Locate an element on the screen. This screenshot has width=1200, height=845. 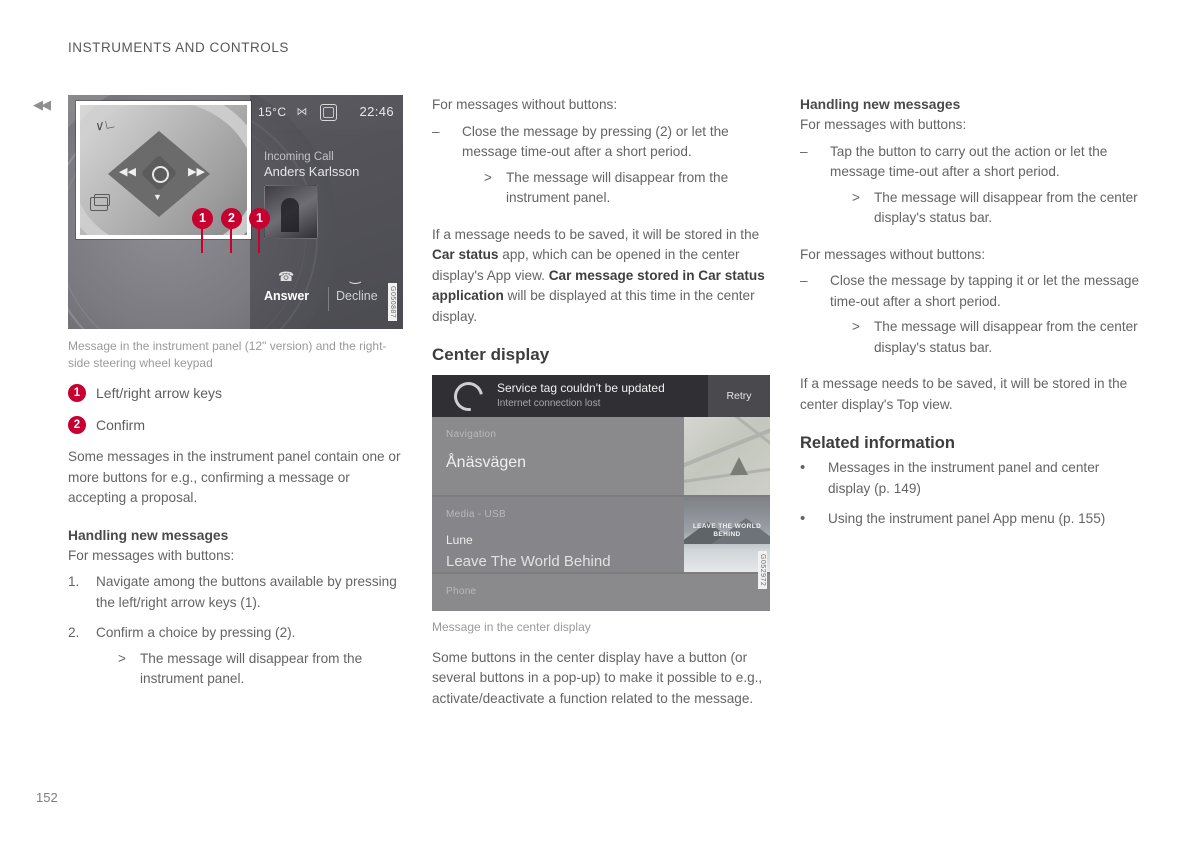
temperature-reading: 15°C is located at coordinates (272, 111).